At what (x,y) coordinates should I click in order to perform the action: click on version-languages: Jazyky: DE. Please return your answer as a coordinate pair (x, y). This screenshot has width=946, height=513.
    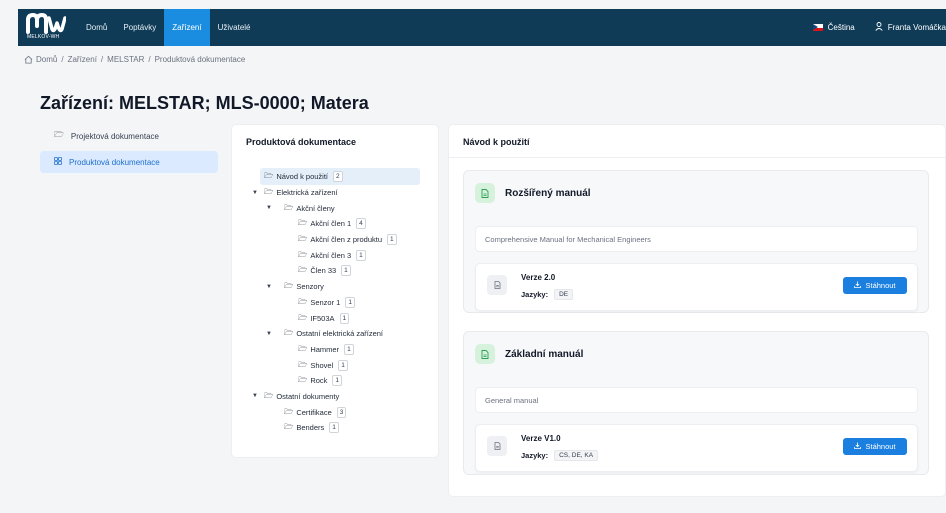
    Looking at the image, I should click on (547, 294).